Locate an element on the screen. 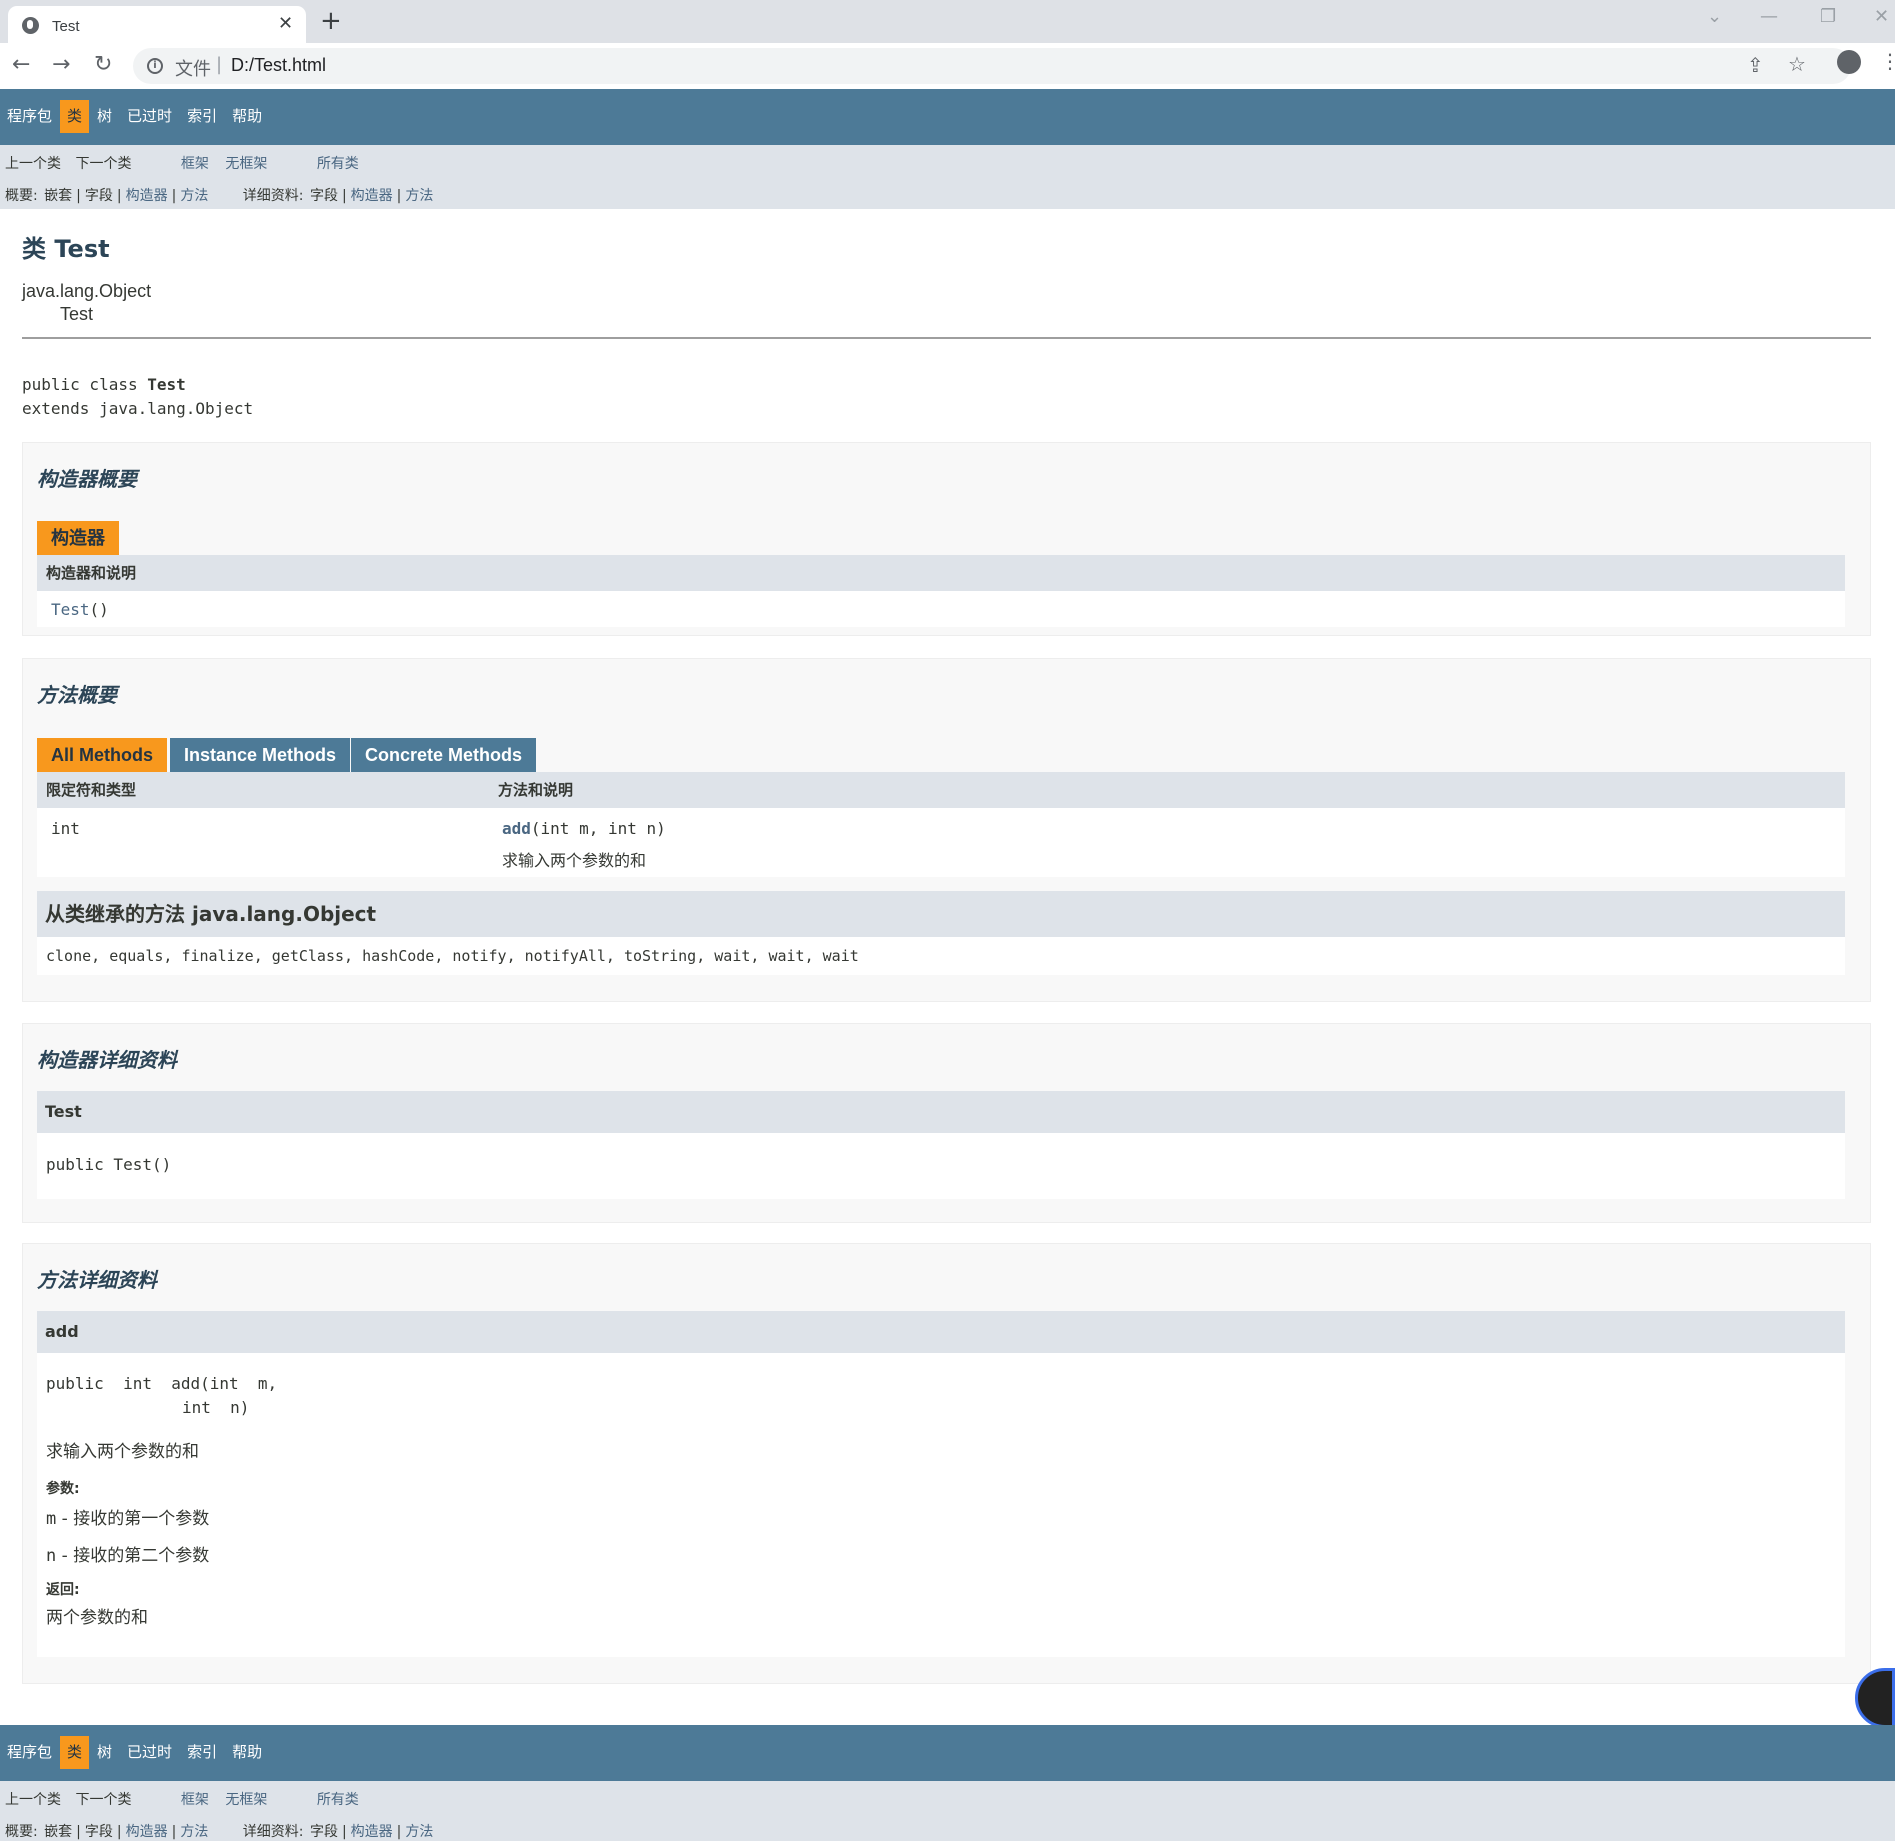 This screenshot has width=1895, height=1841. restore-icon: ❐ is located at coordinates (1828, 16).